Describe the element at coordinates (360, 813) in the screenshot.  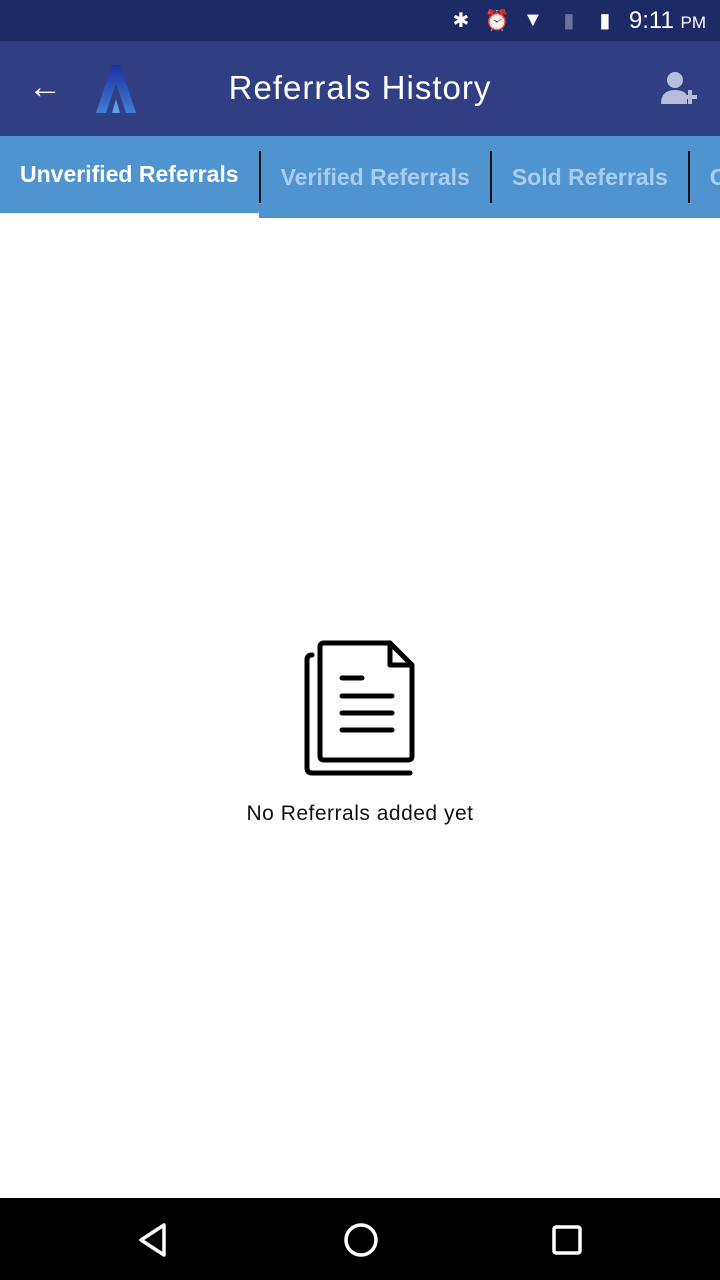
I see `empty-message: No Referrals added yet` at that location.